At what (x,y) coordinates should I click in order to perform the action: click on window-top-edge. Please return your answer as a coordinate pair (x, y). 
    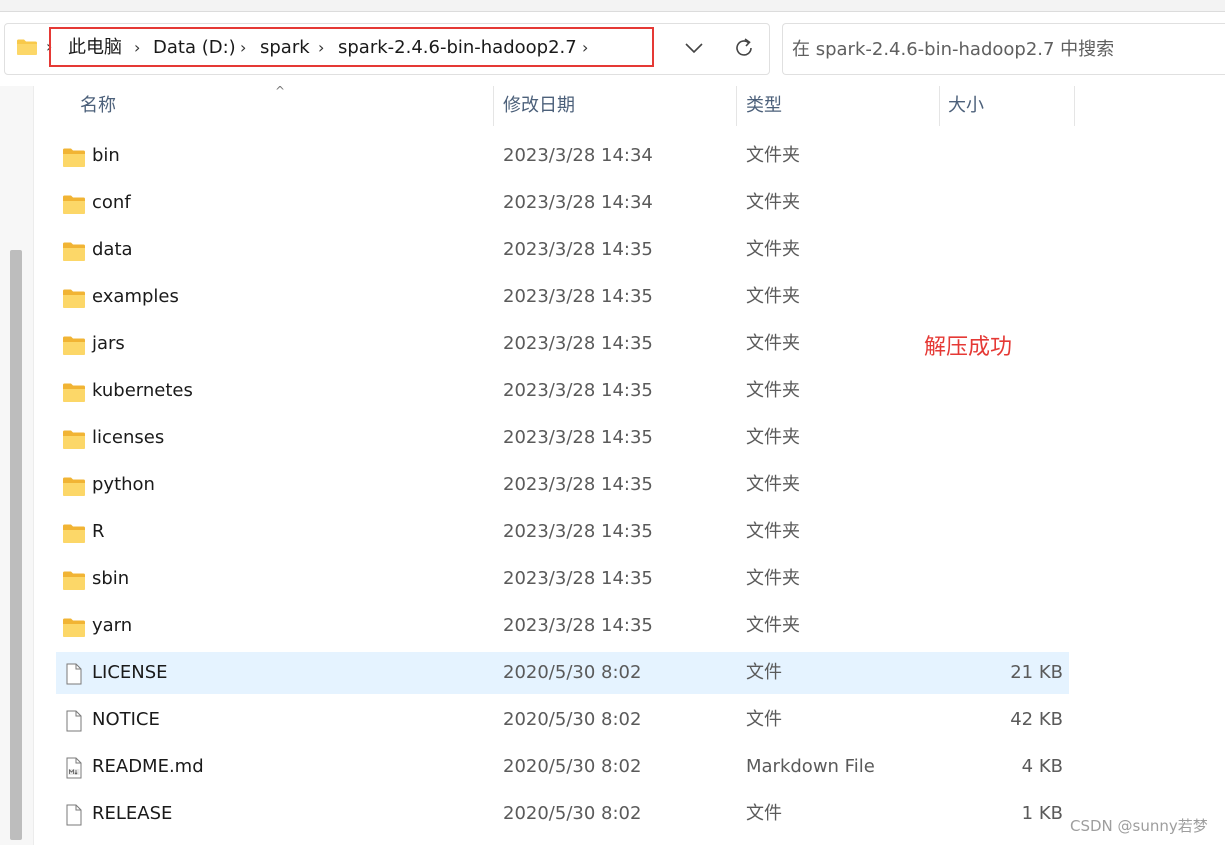
    Looking at the image, I should click on (612, 6).